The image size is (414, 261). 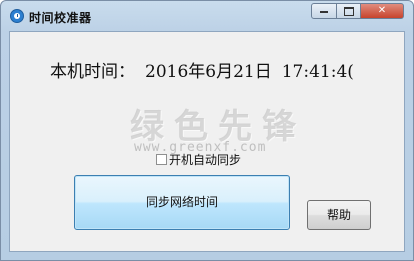 I want to click on local-date-value: 2016年6月21日, so click(x=208, y=72).